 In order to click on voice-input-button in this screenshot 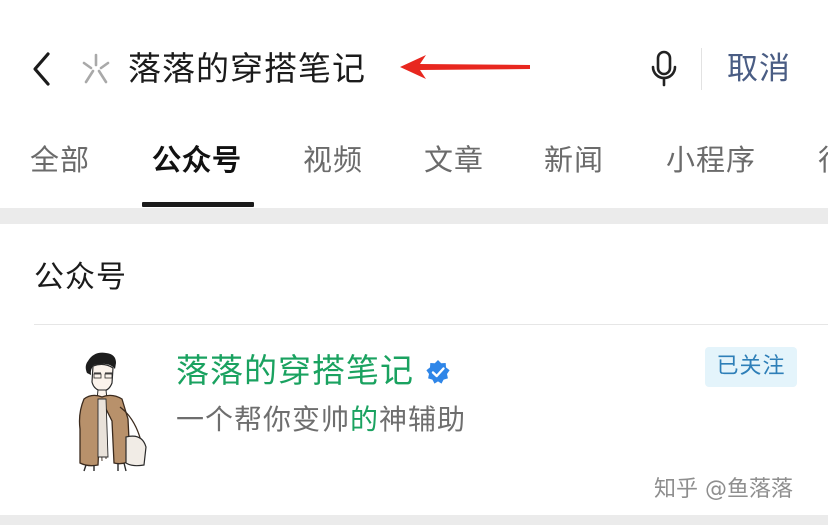, I will do `click(664, 69)`.